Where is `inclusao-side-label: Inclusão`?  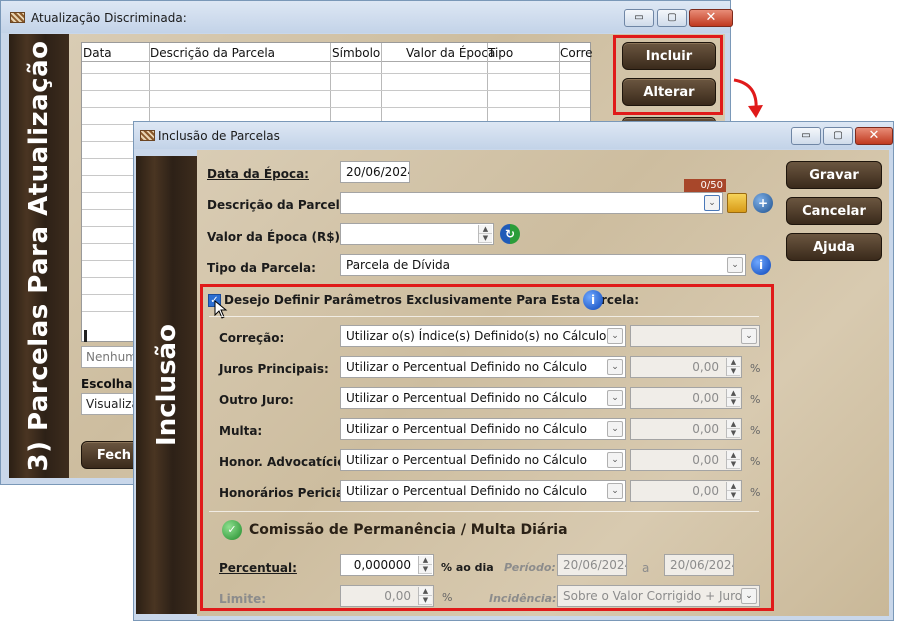 inclusao-side-label: Inclusão is located at coordinates (166, 385).